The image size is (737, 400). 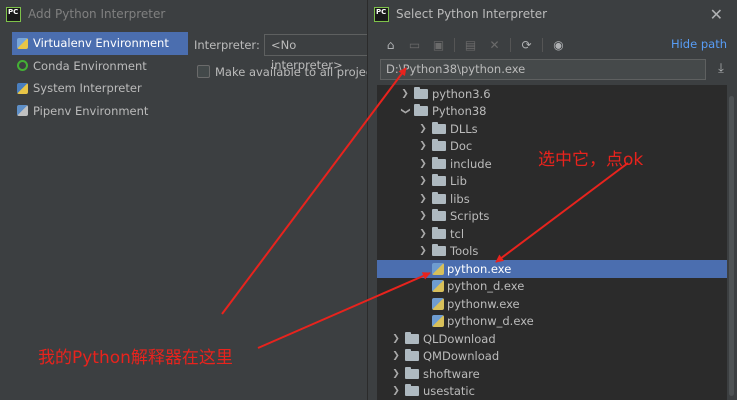 I want to click on tree-row-label: pythonw.exe, so click(x=483, y=303).